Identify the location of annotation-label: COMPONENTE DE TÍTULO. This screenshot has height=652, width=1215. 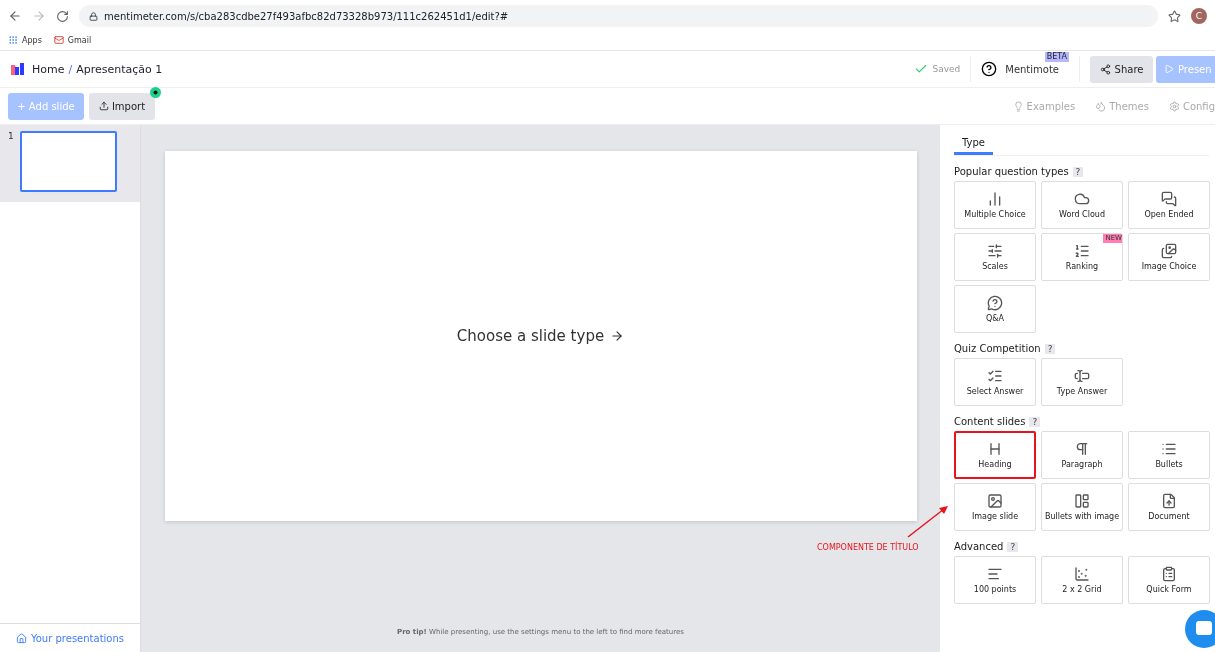
(868, 547).